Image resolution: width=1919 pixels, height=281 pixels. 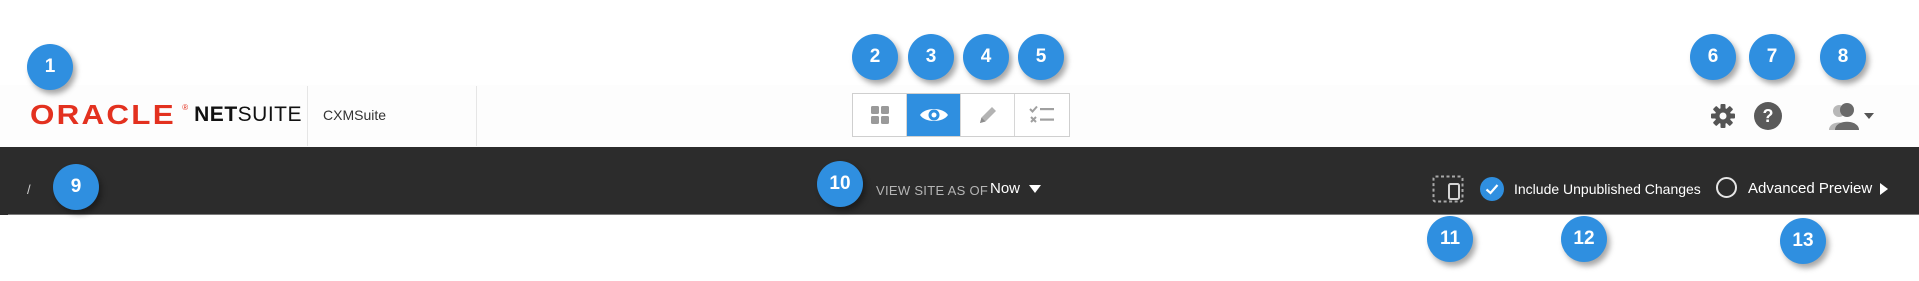 I want to click on logo-netsuite-text: NETSUITE, so click(x=248, y=115).